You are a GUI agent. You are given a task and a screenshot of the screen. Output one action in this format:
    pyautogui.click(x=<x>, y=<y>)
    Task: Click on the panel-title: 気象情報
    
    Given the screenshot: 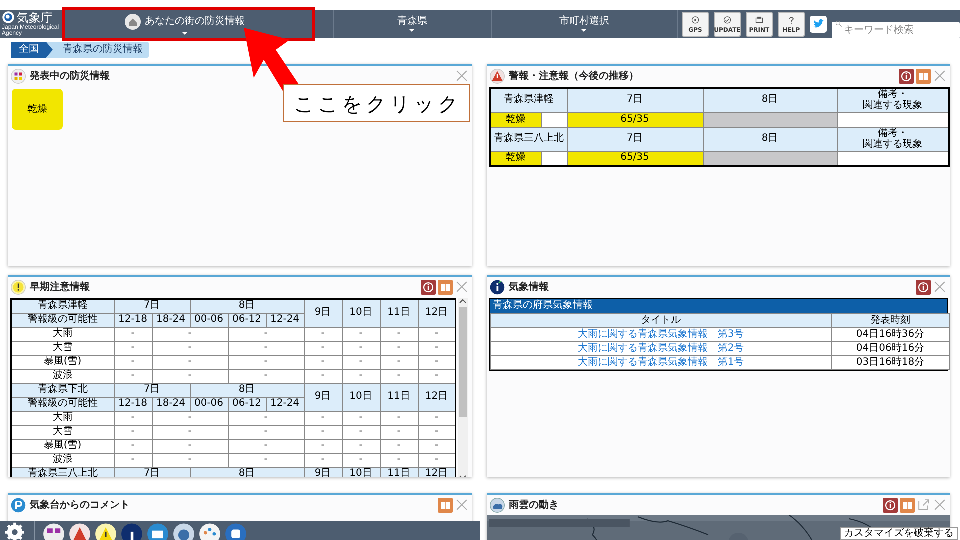 What is the action you would take?
    pyautogui.click(x=529, y=287)
    